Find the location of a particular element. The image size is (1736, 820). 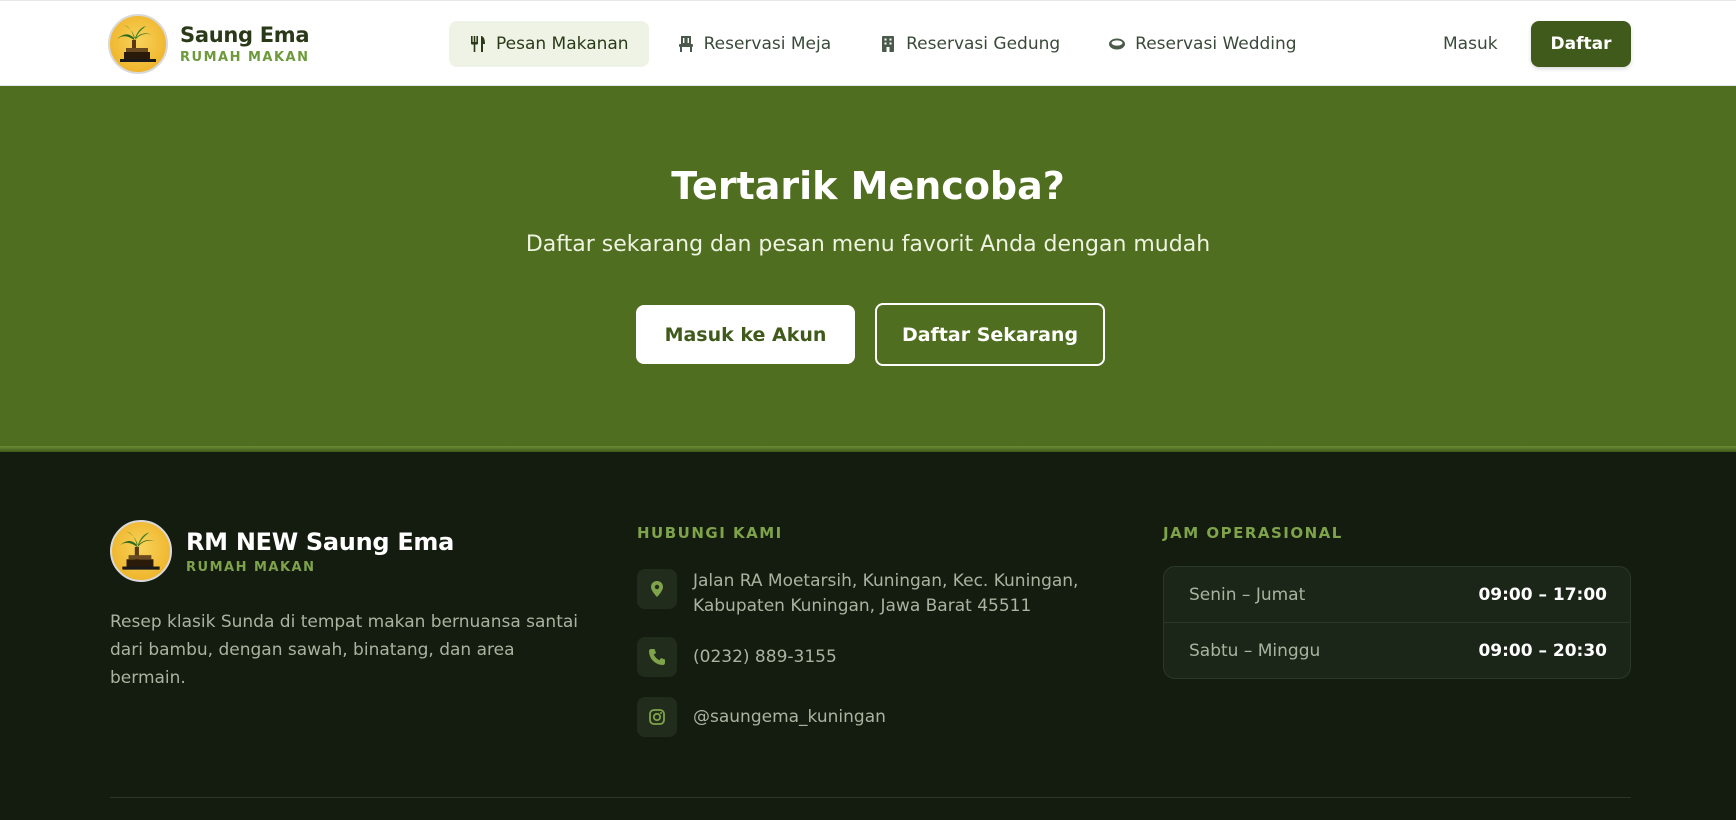

footer-brand-name: RM NEW Saung Ema is located at coordinates (320, 541).